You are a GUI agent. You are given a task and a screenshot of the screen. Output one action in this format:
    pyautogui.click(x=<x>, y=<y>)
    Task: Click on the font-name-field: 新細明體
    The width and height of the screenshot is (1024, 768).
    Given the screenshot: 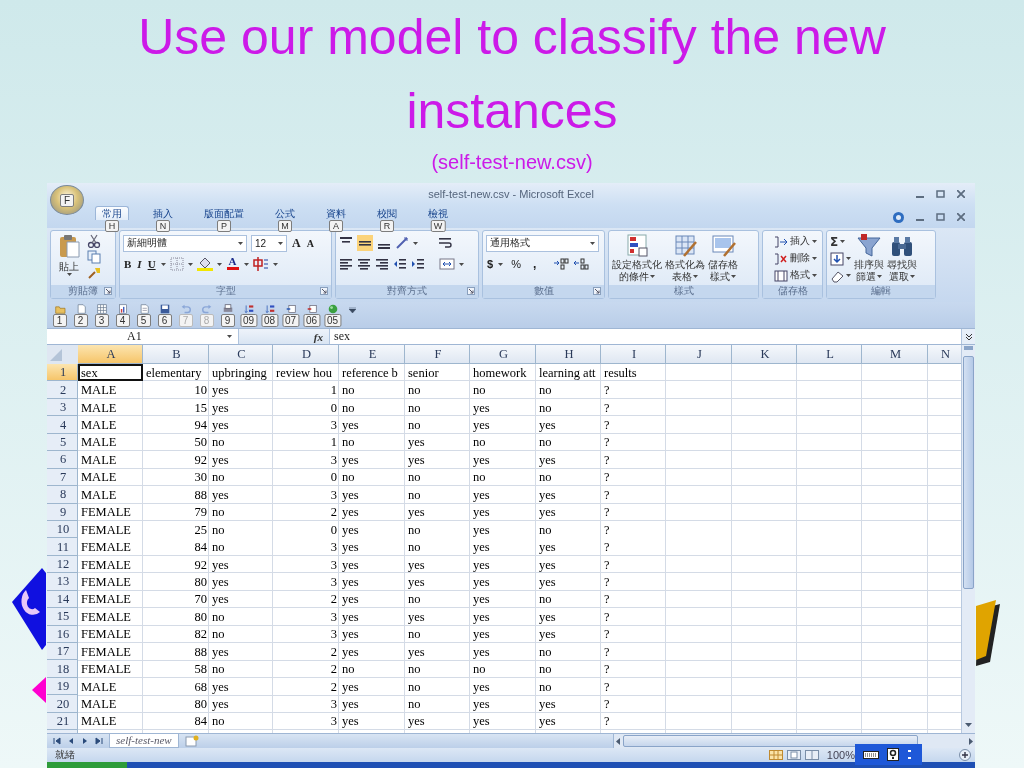 What is the action you would take?
    pyautogui.click(x=185, y=243)
    